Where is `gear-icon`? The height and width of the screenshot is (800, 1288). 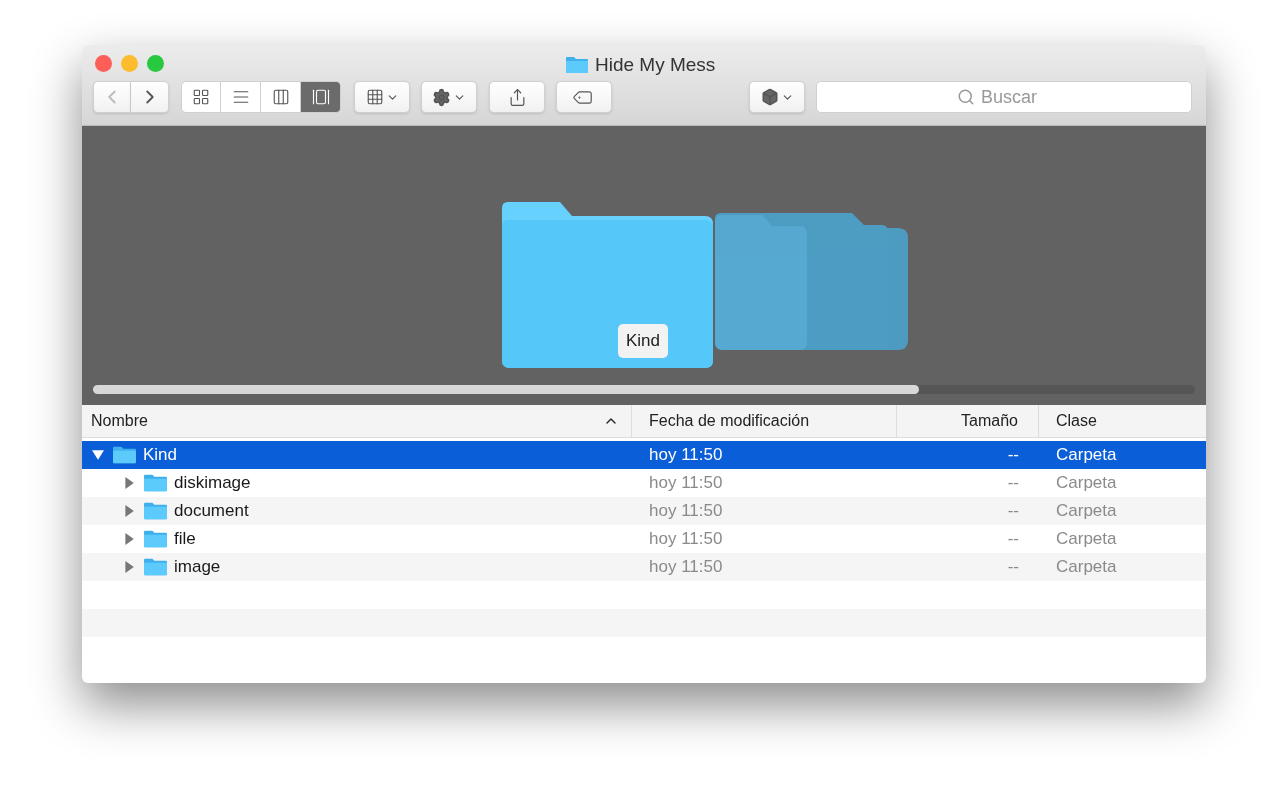 gear-icon is located at coordinates (441, 97).